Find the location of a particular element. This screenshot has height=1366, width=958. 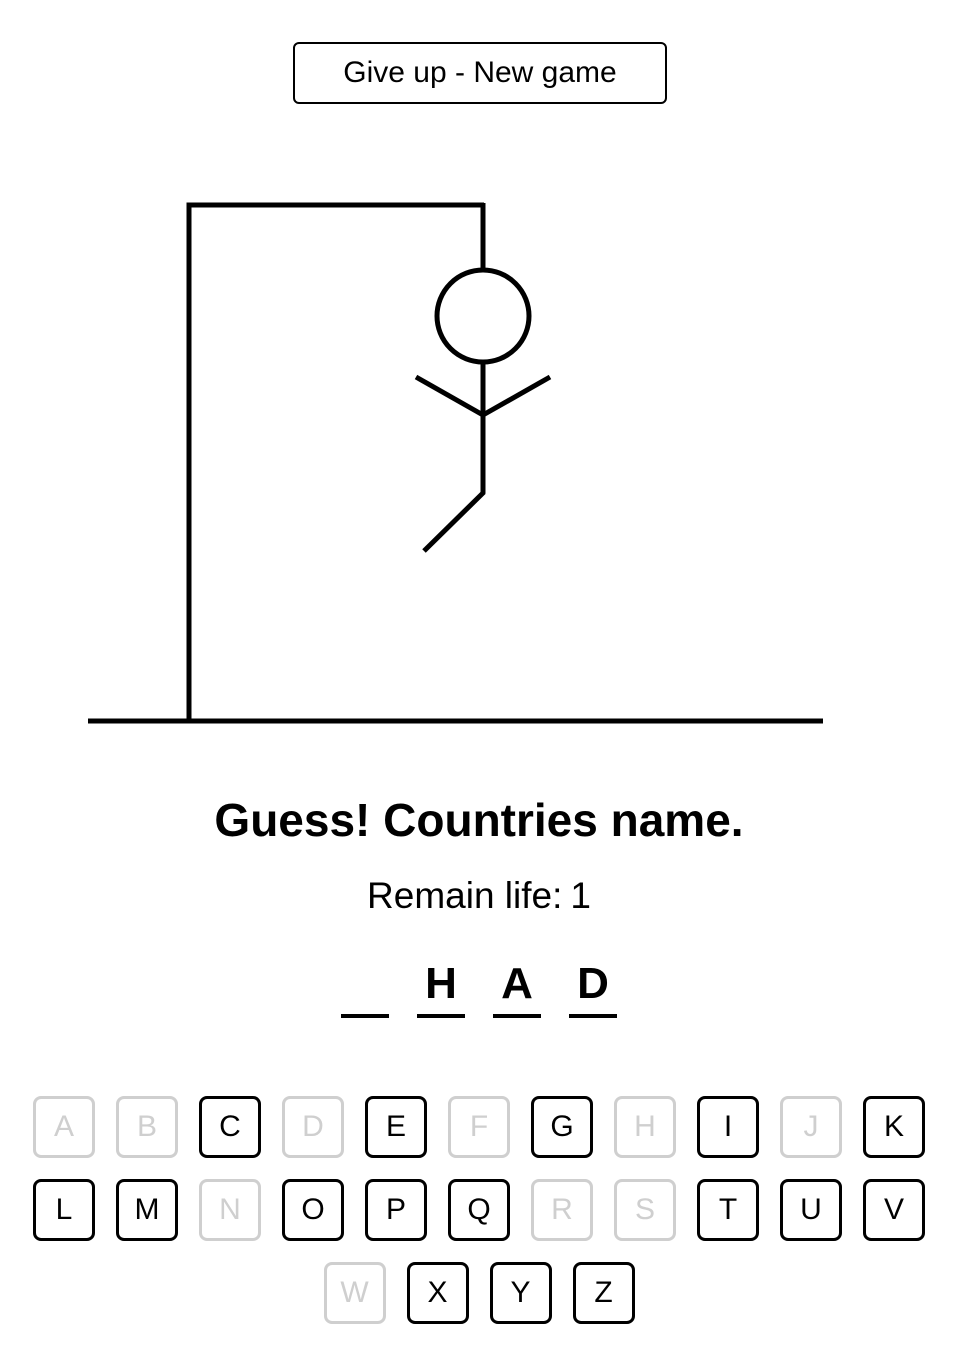

key-f: F is located at coordinates (479, 1127).